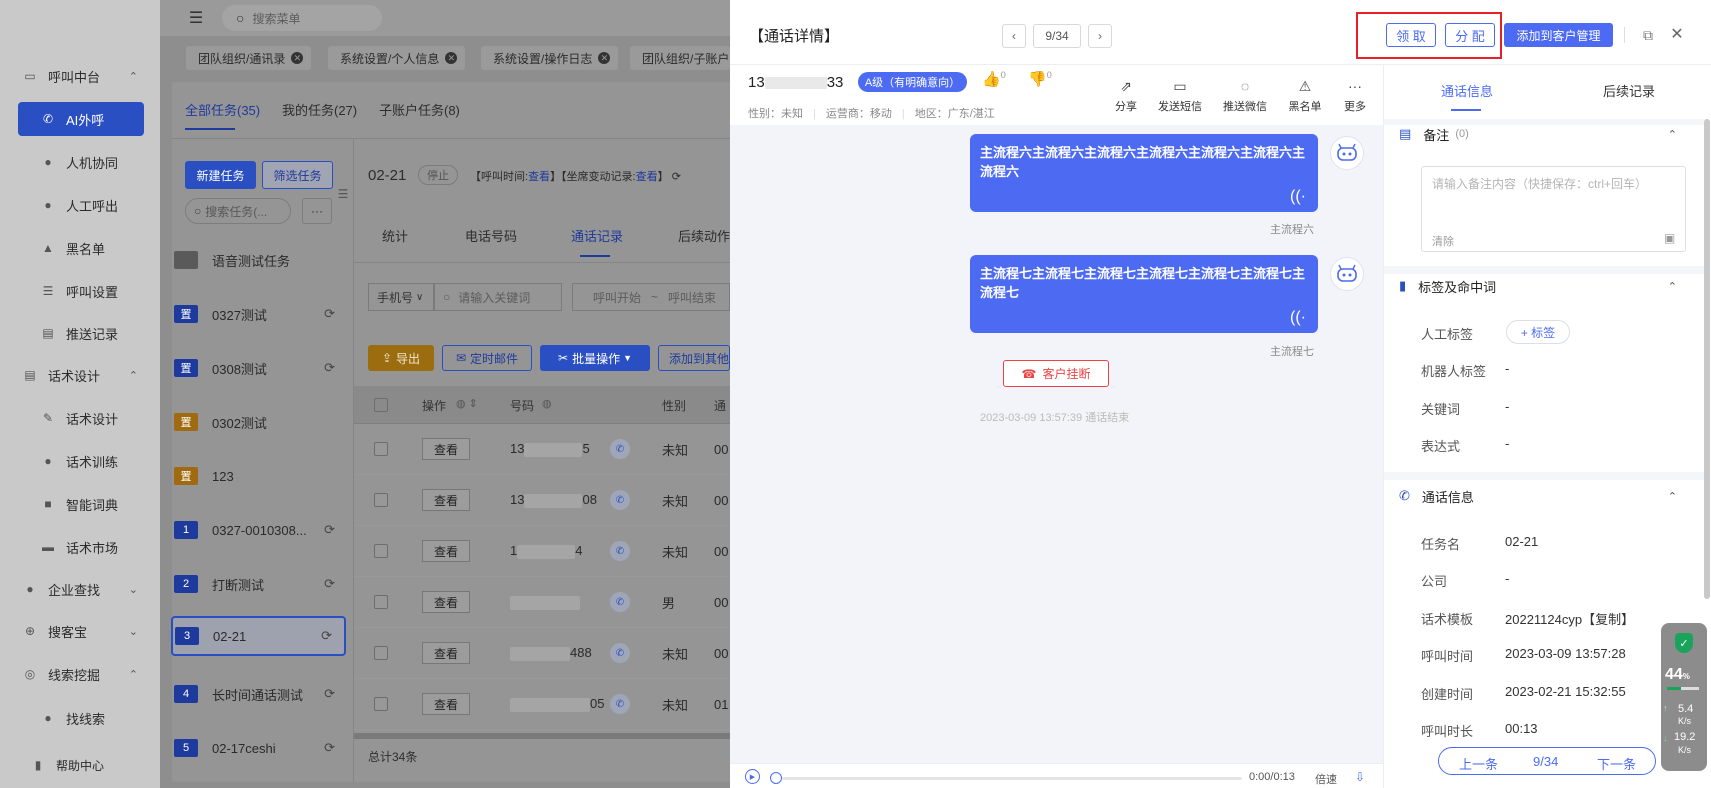 The image size is (1711, 788). I want to click on send-sms-button: ▭ 发送短信, so click(1180, 96).